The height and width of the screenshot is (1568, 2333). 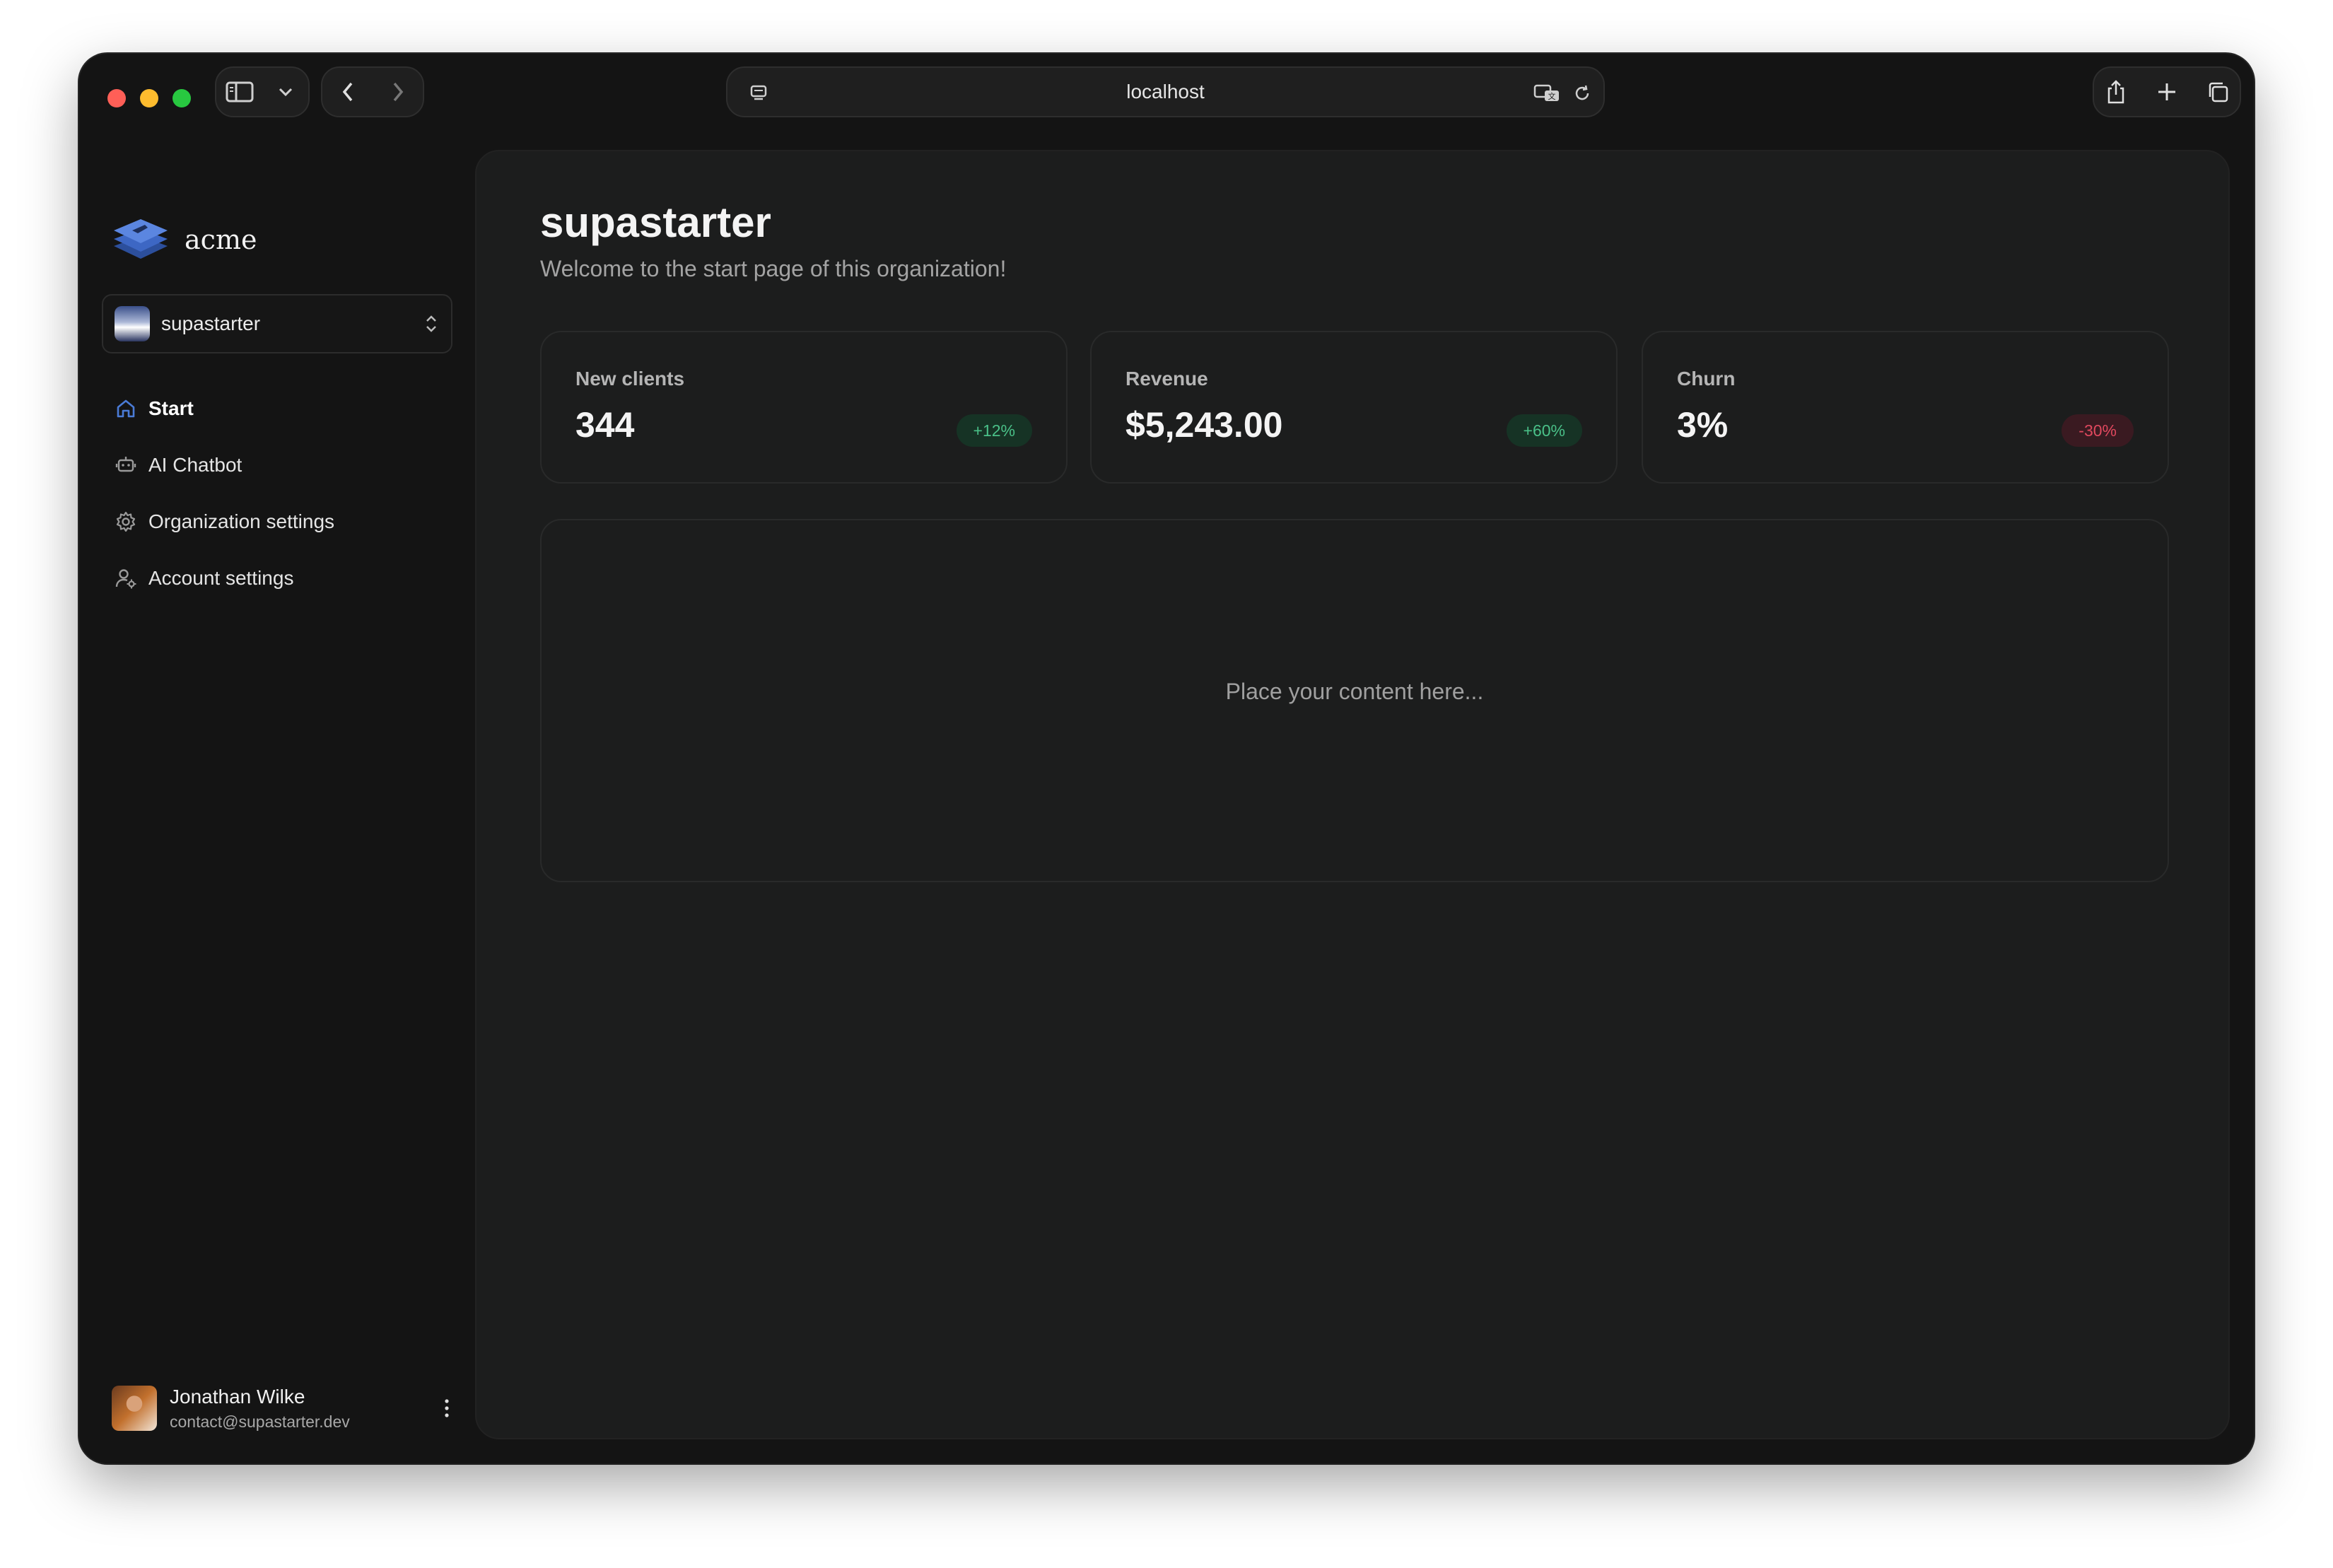 I want to click on sidebar-item-ai-chatbot: AI Chatbot, so click(x=224, y=465).